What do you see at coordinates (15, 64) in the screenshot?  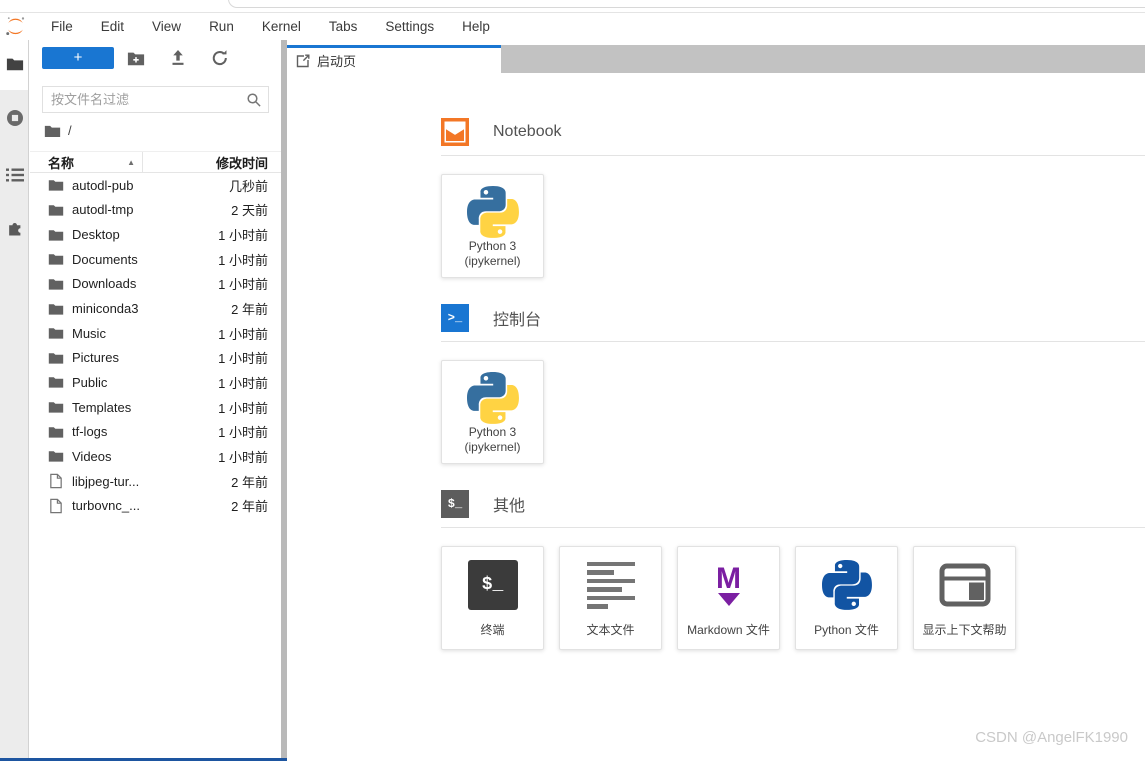 I see `file-browser-icon` at bounding box center [15, 64].